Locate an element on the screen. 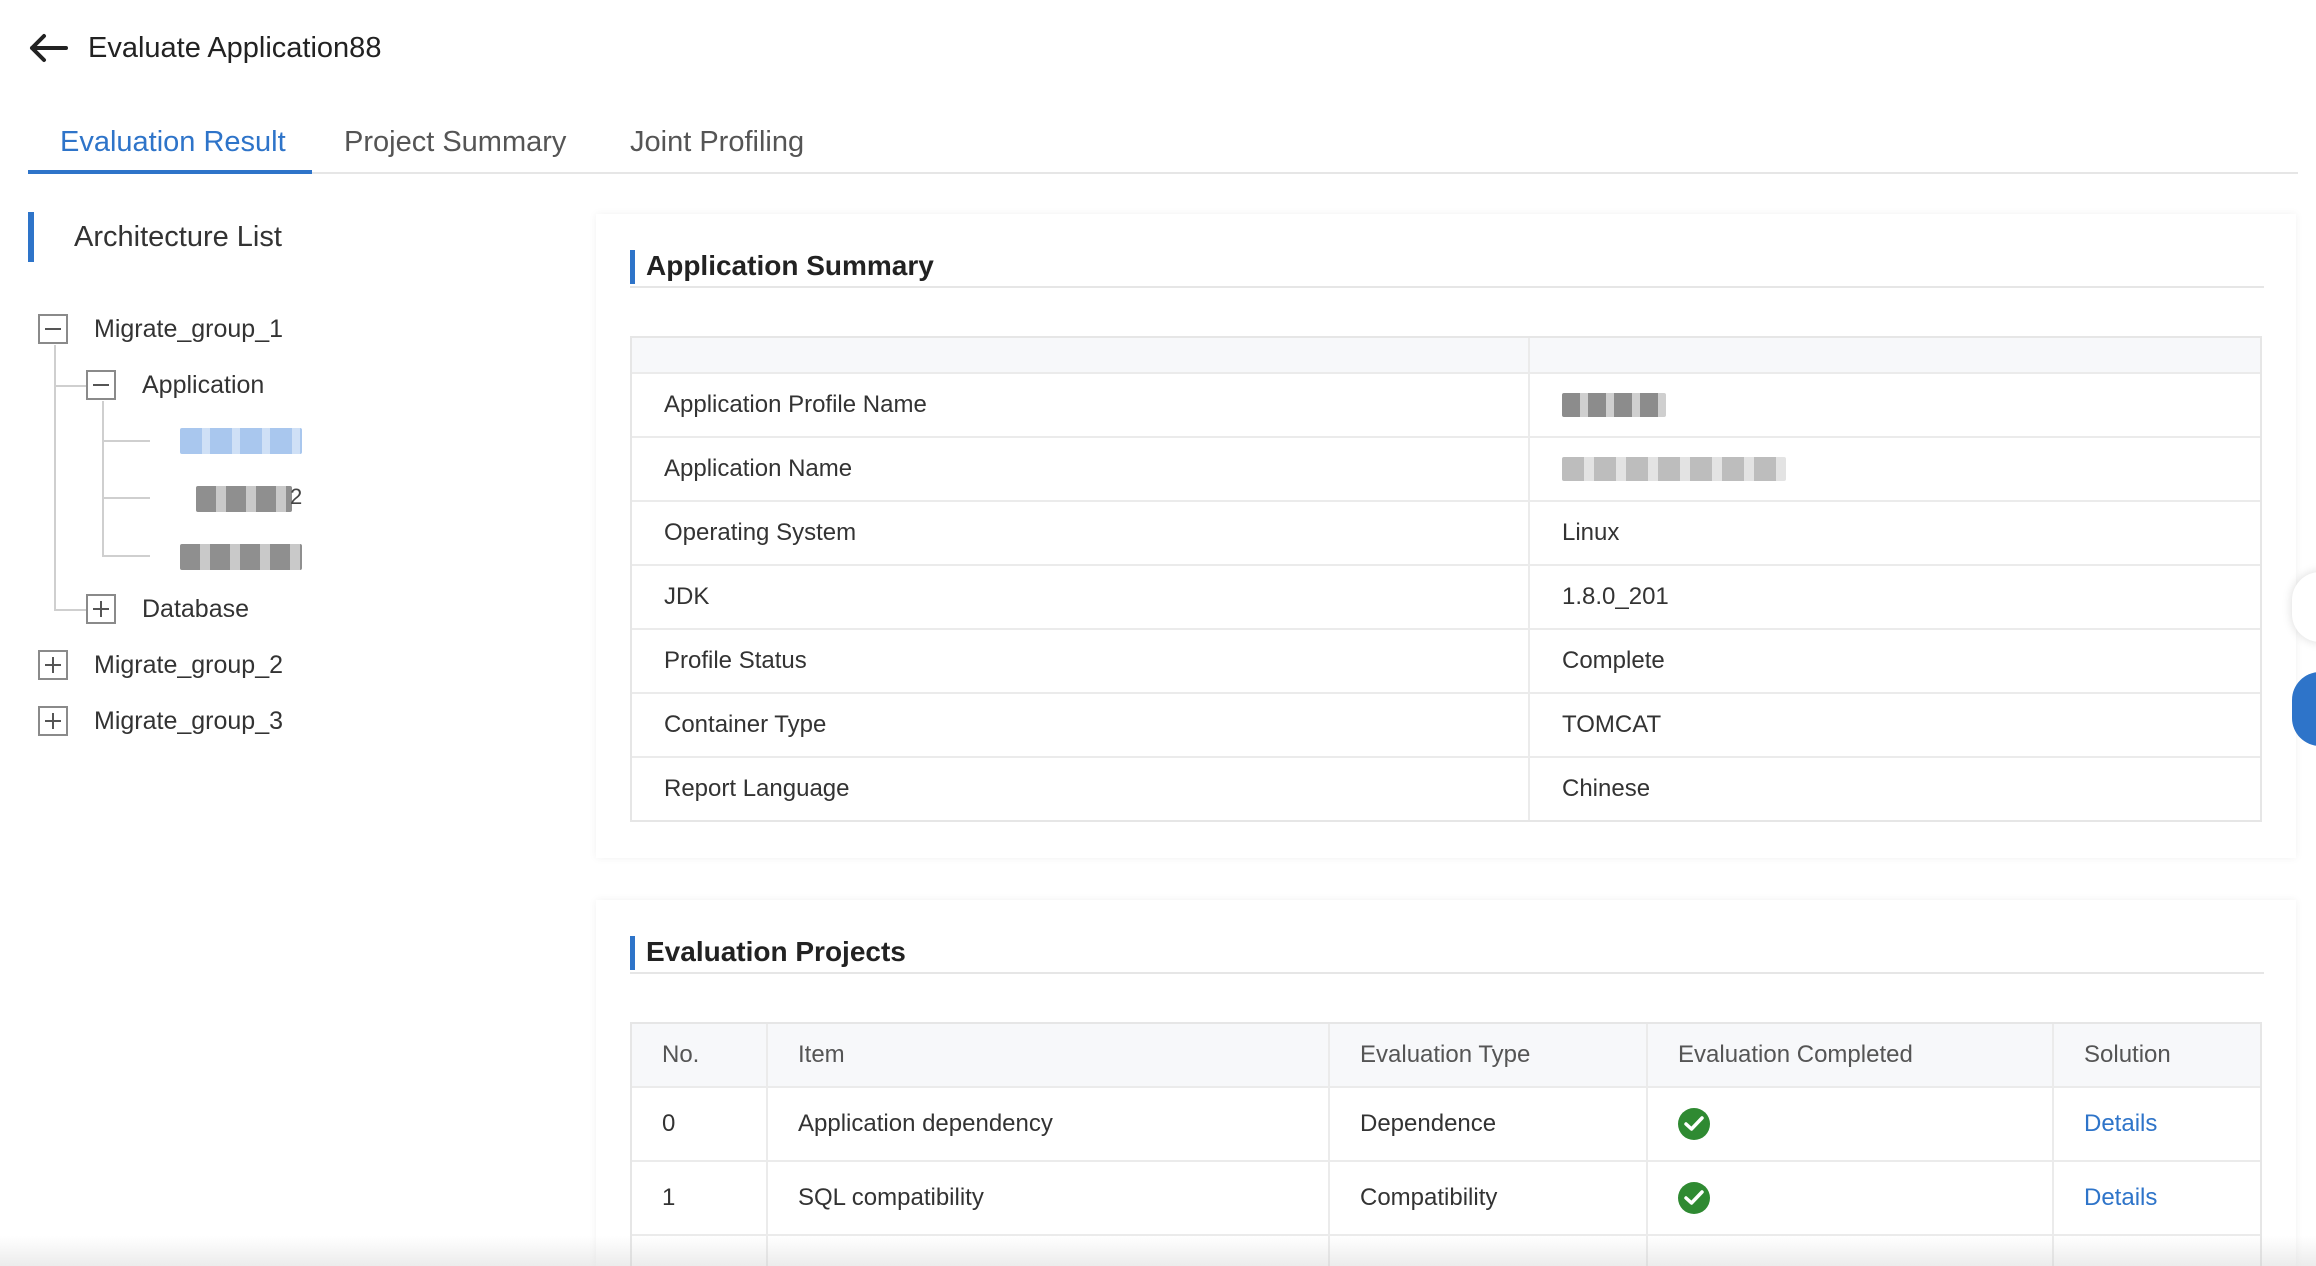  evaluation-projects-title: Evaluation Projects is located at coordinates (776, 951).